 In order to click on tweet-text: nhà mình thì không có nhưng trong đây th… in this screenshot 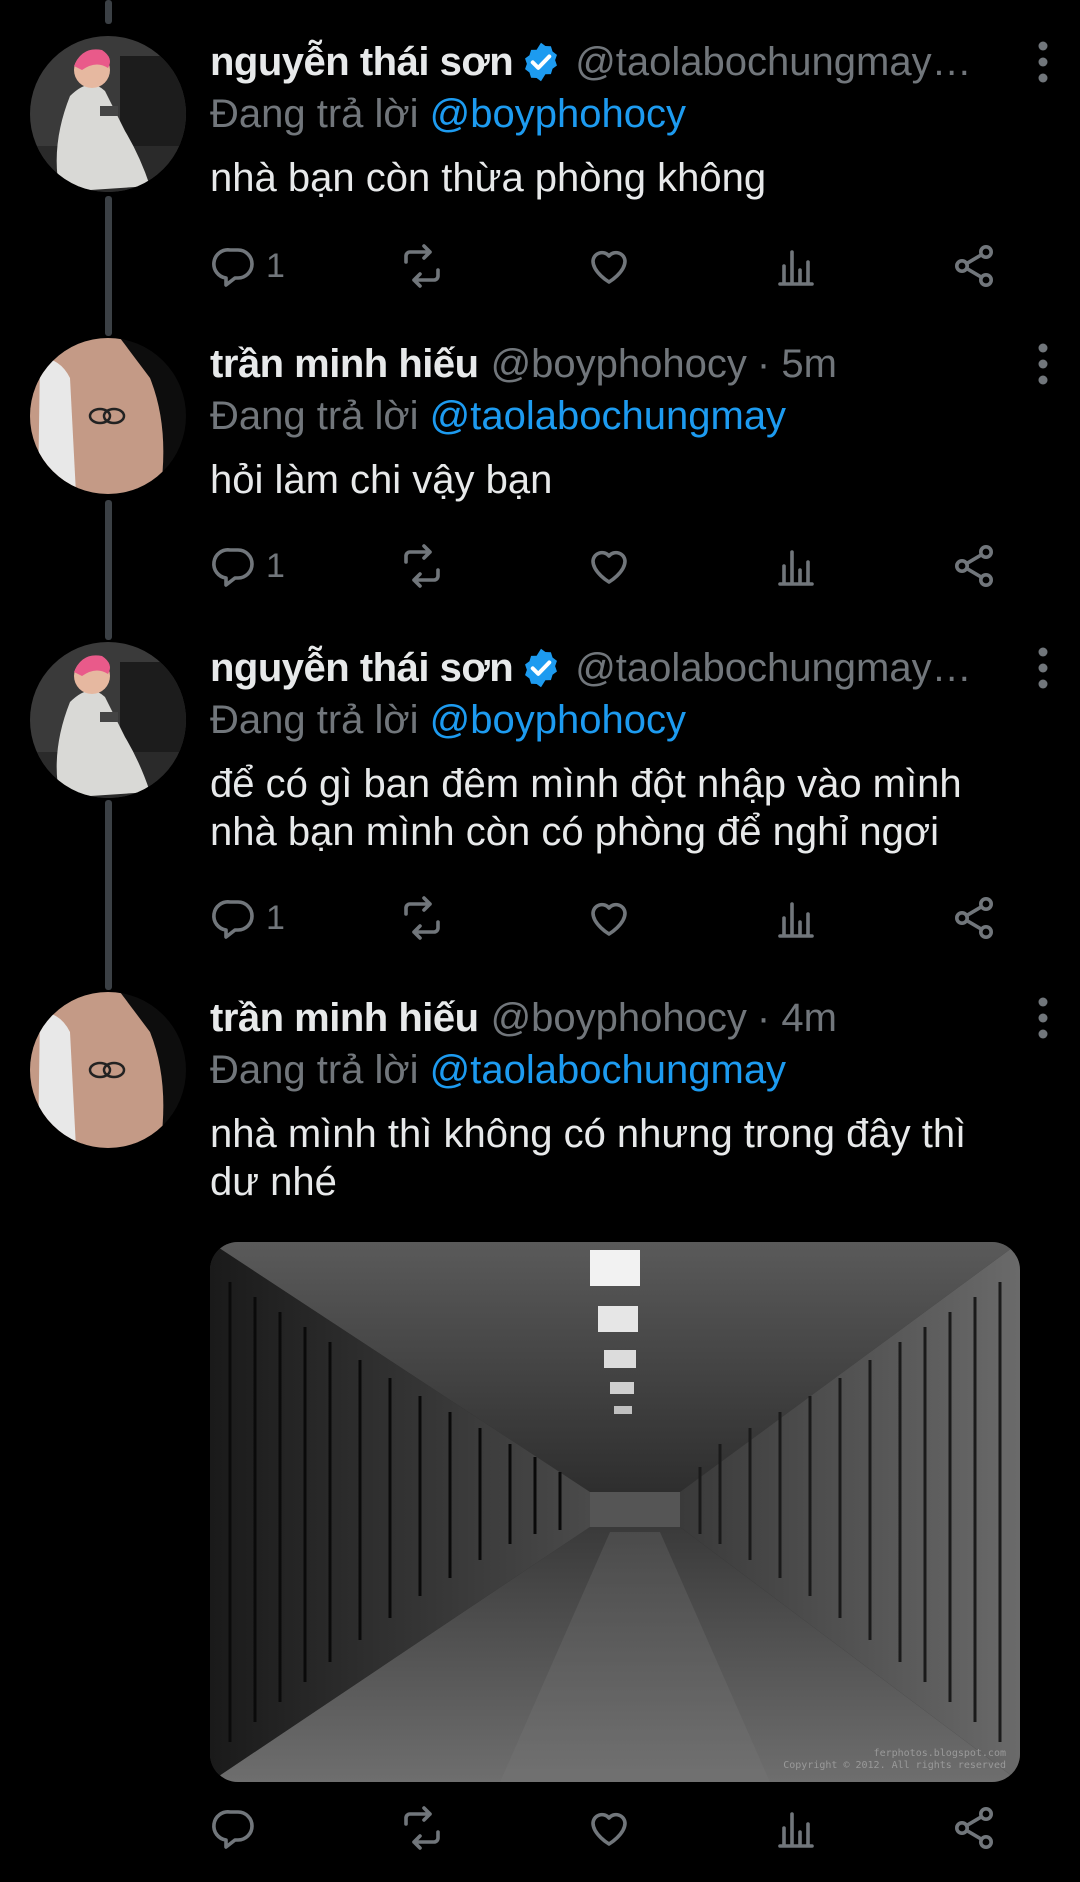, I will do `click(588, 1158)`.